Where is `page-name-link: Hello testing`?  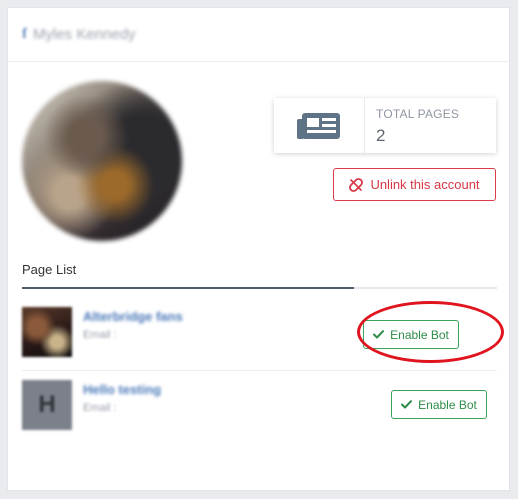
page-name-link: Hello testing is located at coordinates (122, 389).